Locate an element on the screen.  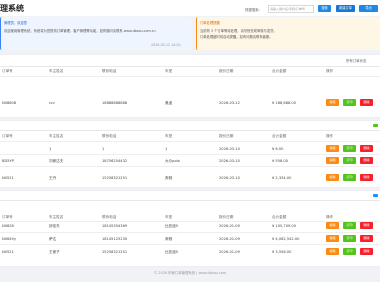
search-input: 请输入用户名/手机/订单号 is located at coordinates (291, 9).